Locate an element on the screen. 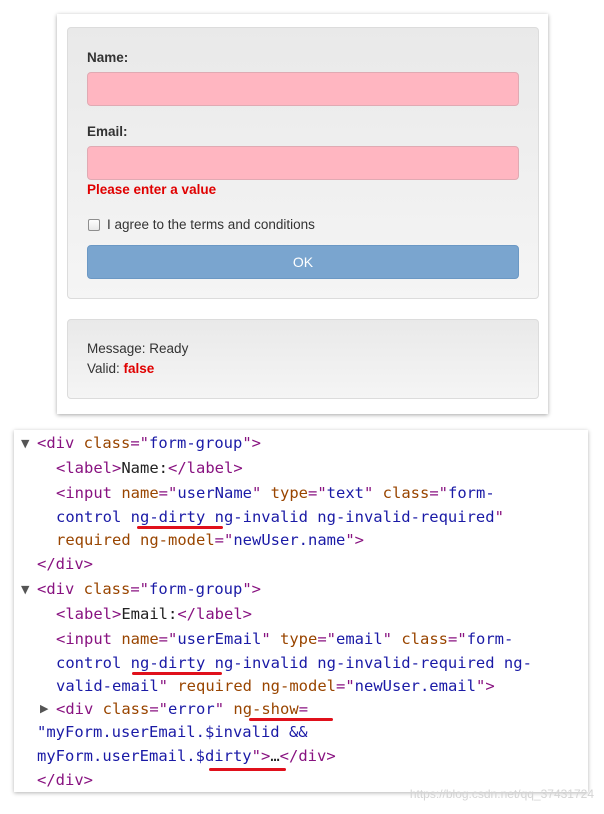  code-line: <div class="error" ng-show= is located at coordinates (182, 709).